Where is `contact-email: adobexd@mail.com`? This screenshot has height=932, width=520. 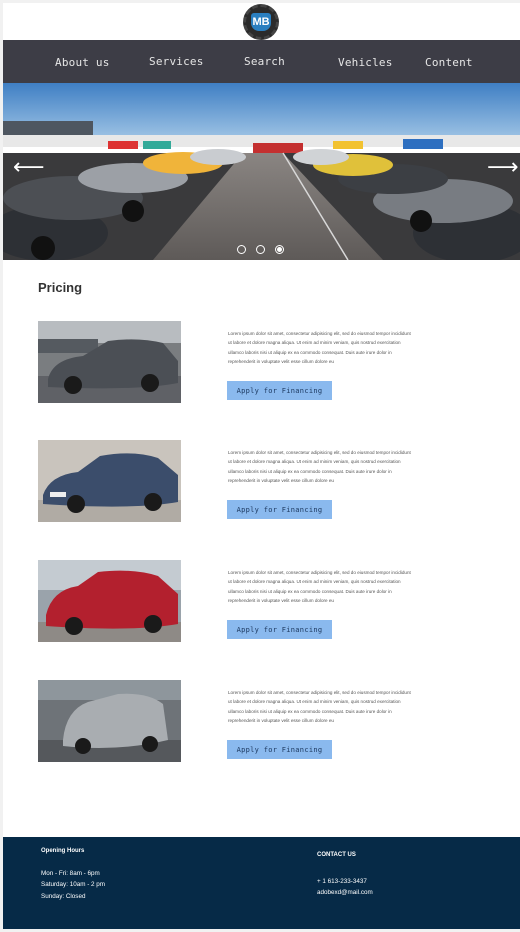
contact-email: adobexd@mail.com is located at coordinates (345, 893).